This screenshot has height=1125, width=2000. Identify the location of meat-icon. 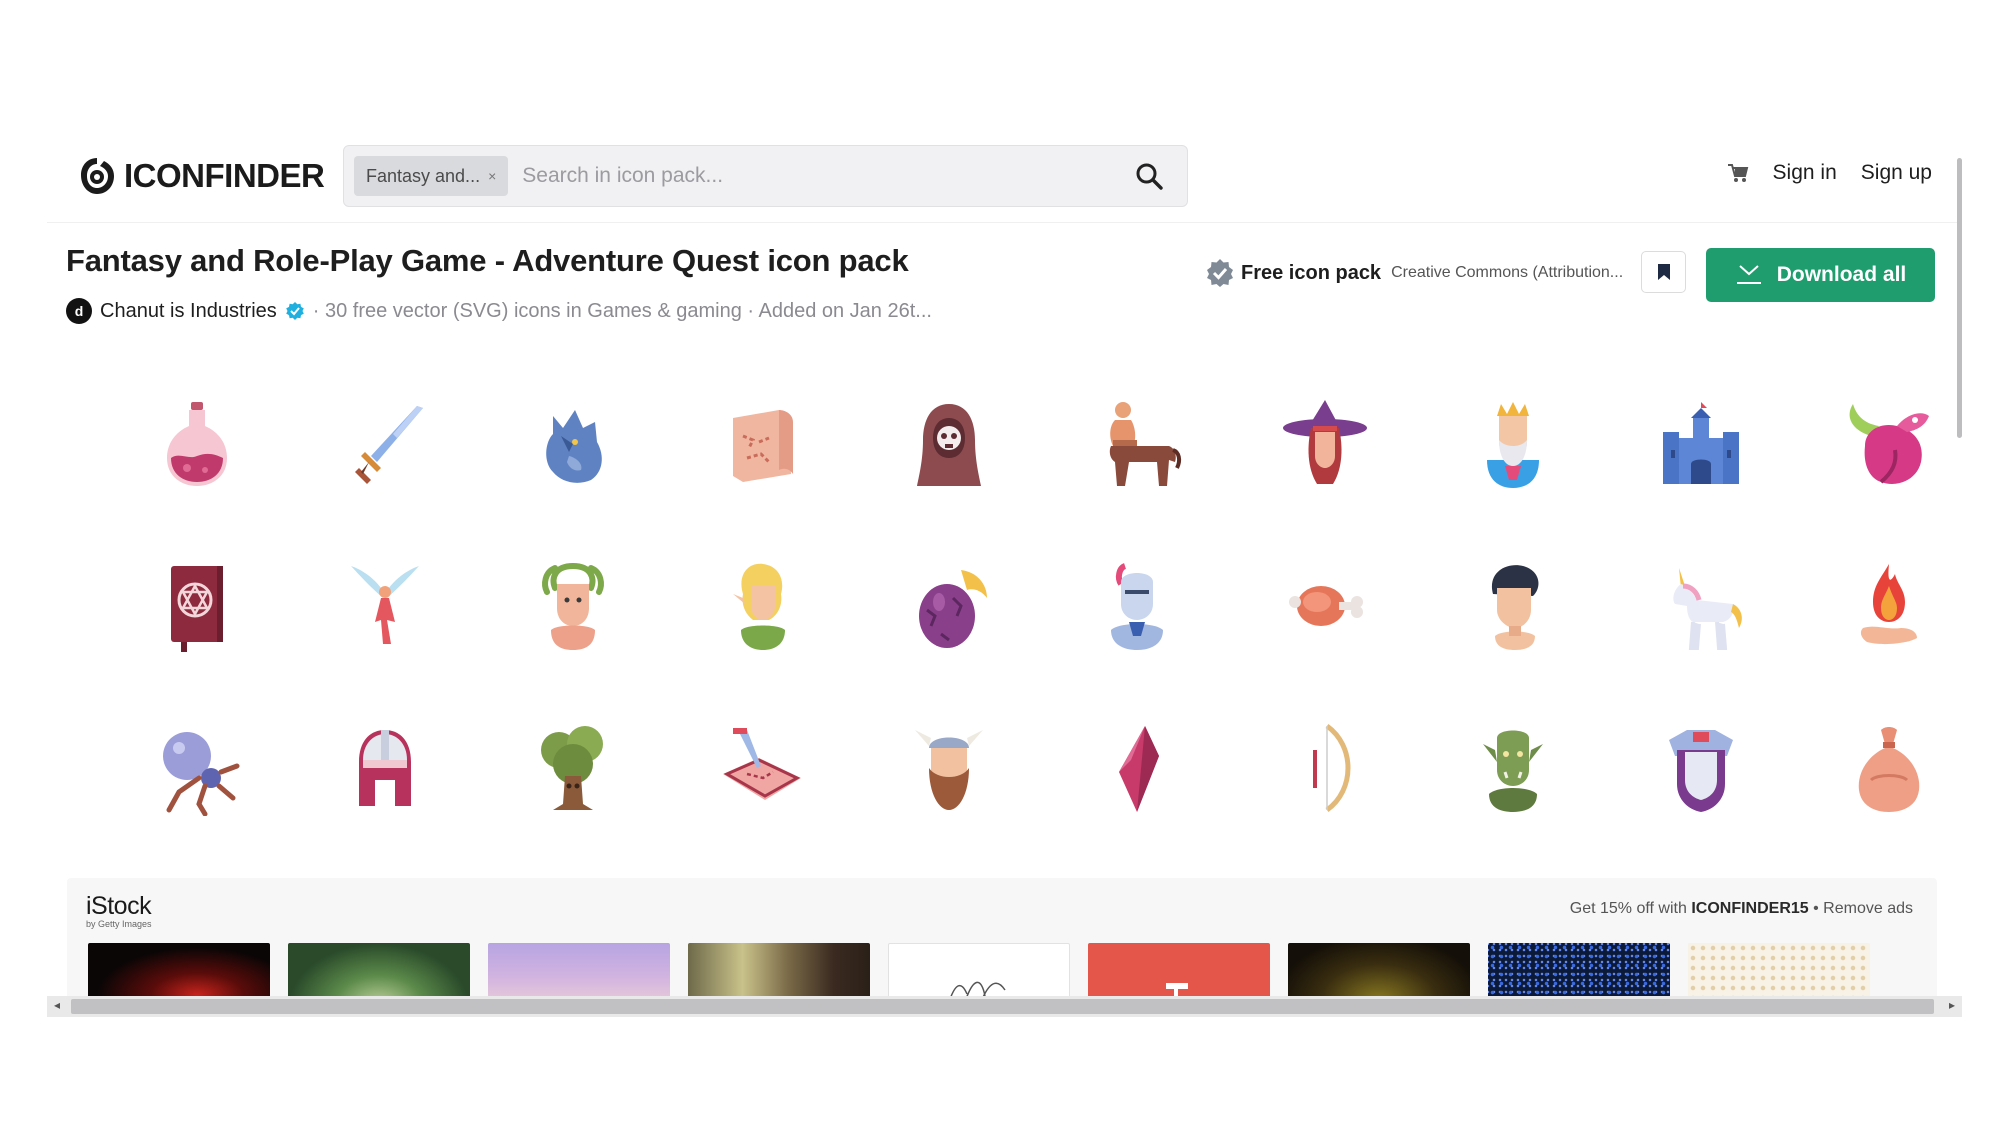
(1326, 606).